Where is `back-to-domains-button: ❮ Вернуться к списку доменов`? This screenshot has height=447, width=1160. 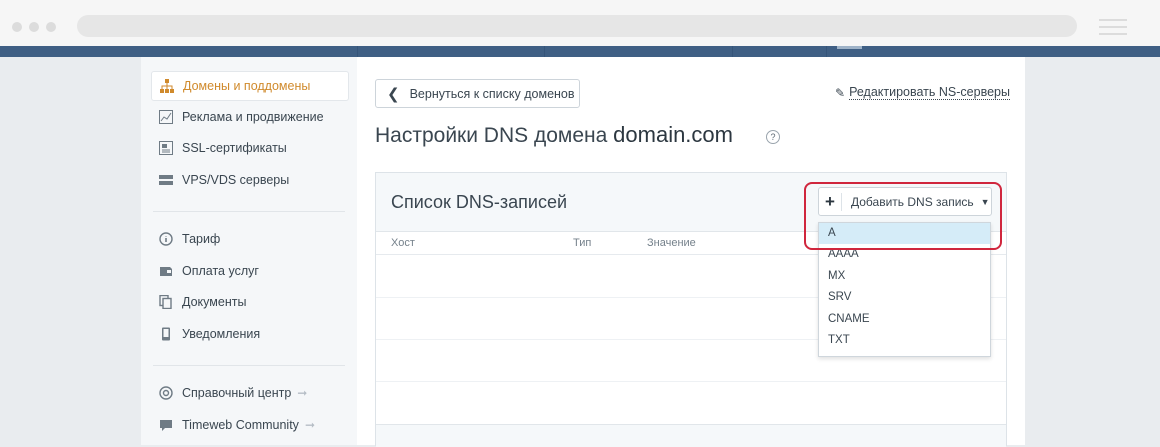
back-to-domains-button: ❮ Вернуться к списку доменов is located at coordinates (477, 93).